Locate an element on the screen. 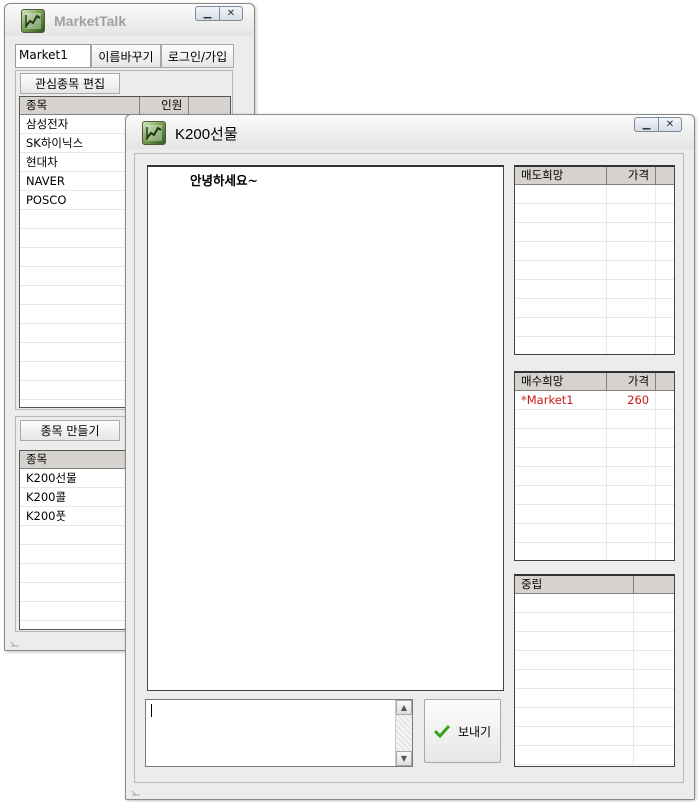 The width and height of the screenshot is (699, 802). input-scrollbar: ▲ ▼ is located at coordinates (403, 733).